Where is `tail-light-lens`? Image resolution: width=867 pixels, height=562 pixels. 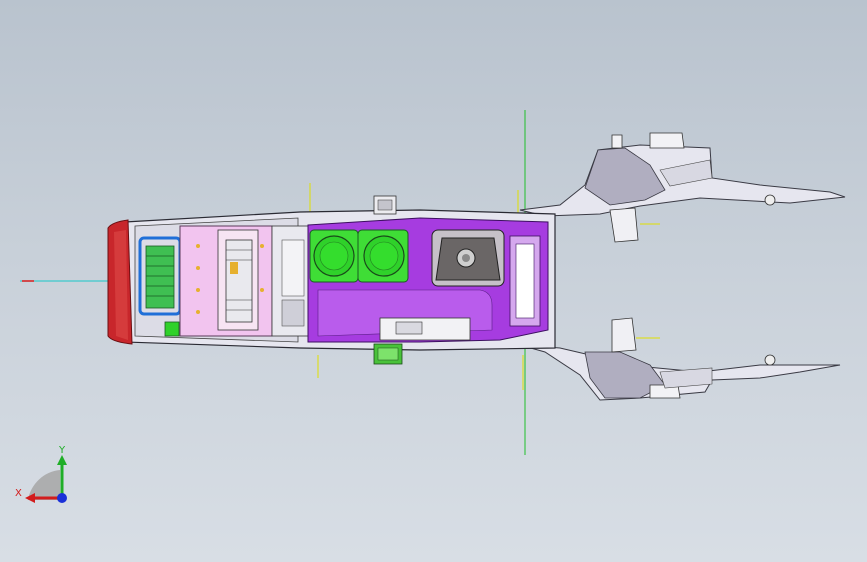
tail-light-lens is located at coordinates (120, 282).